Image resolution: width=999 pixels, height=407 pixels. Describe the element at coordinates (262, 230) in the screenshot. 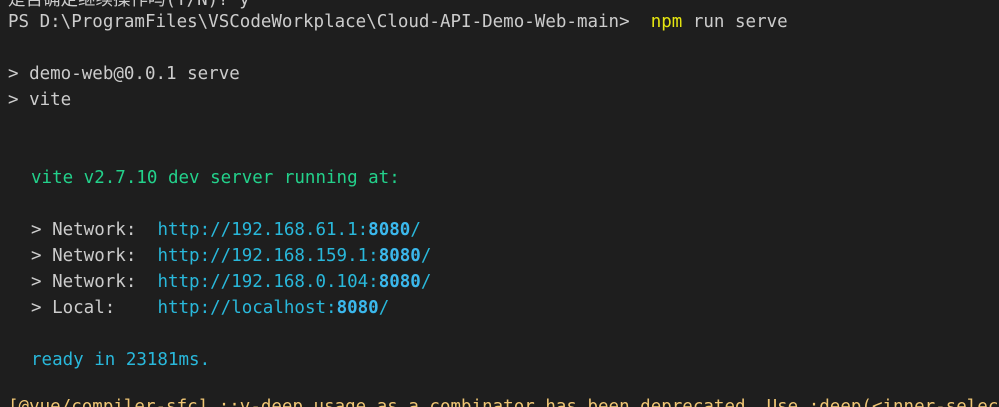

I see `address-url-prefix: http://192.168.61.1:` at that location.